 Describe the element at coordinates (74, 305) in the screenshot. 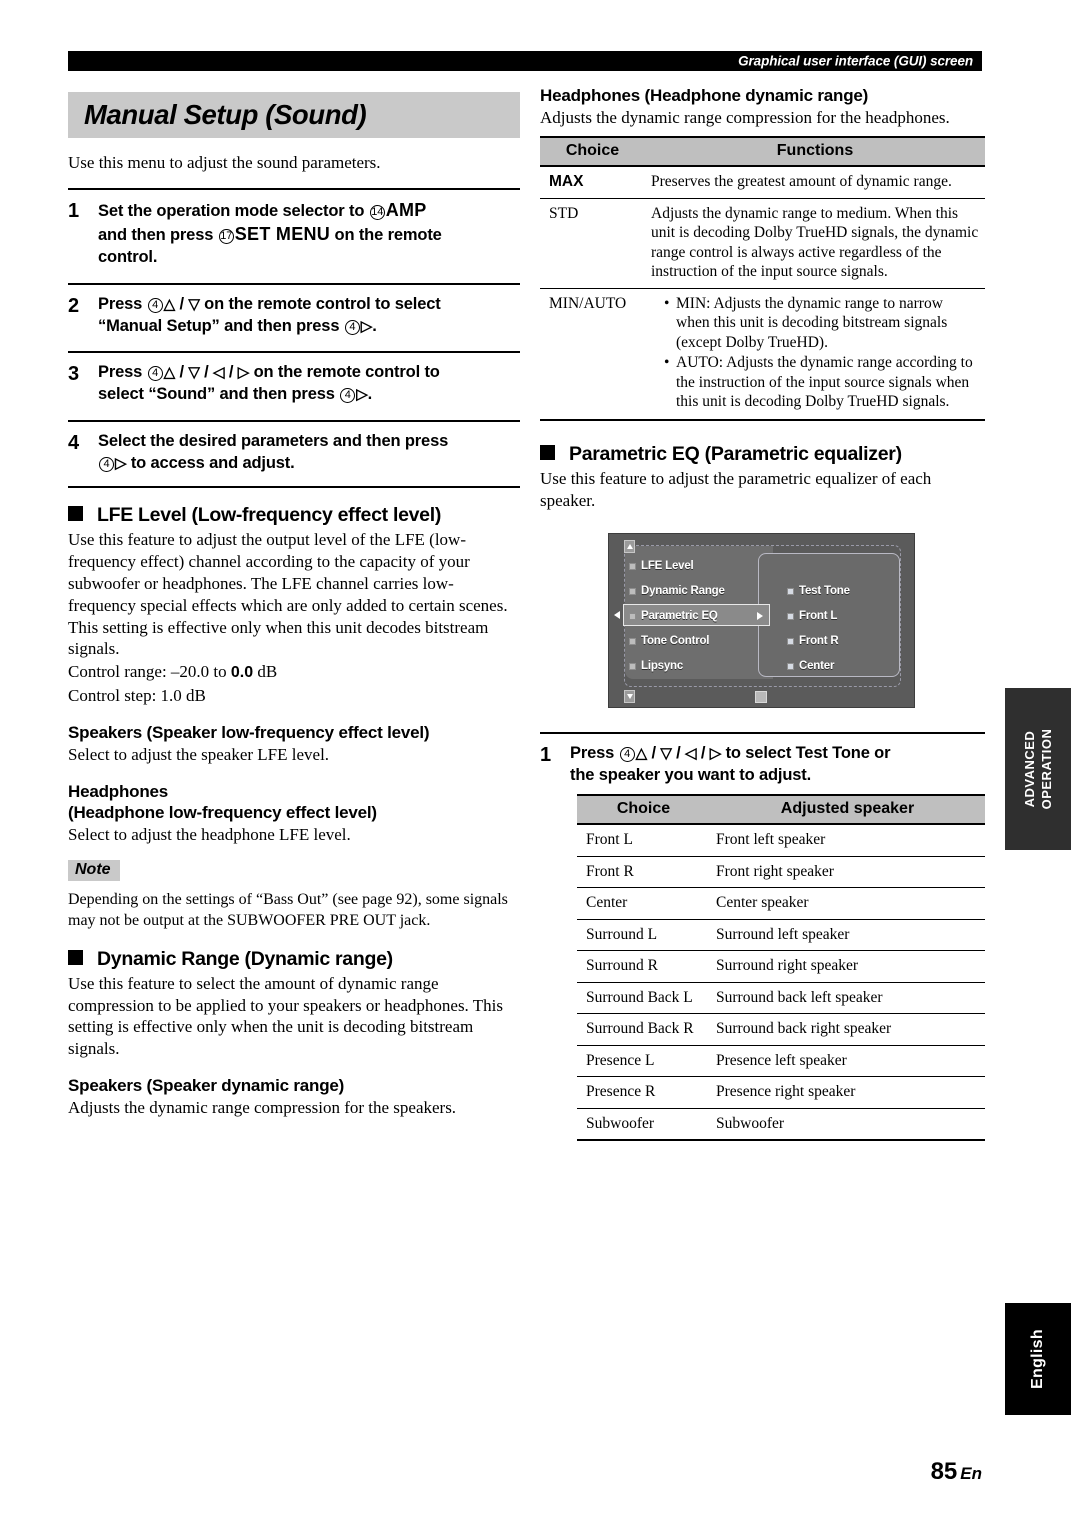

I see `step-2-number: 2` at that location.